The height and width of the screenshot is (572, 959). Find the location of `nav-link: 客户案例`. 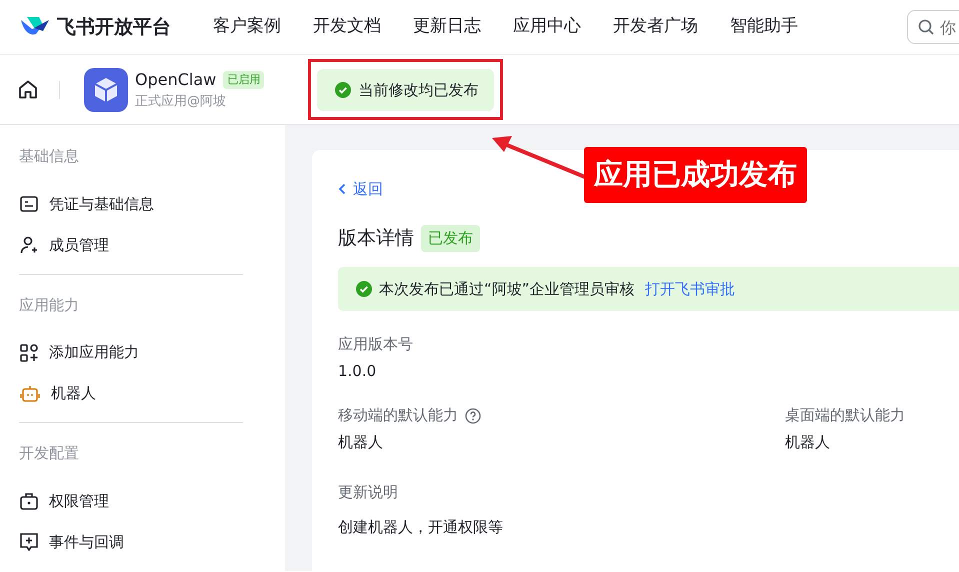

nav-link: 客户案例 is located at coordinates (247, 27).